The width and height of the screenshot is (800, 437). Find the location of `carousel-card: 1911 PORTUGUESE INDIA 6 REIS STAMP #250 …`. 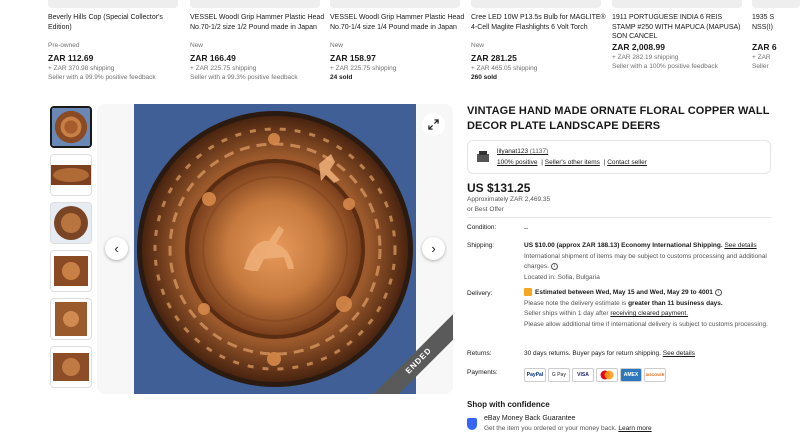

carousel-card: 1911 PORTUGUESE INDIA 6 REIS STAMP #250 … is located at coordinates (679, 46).